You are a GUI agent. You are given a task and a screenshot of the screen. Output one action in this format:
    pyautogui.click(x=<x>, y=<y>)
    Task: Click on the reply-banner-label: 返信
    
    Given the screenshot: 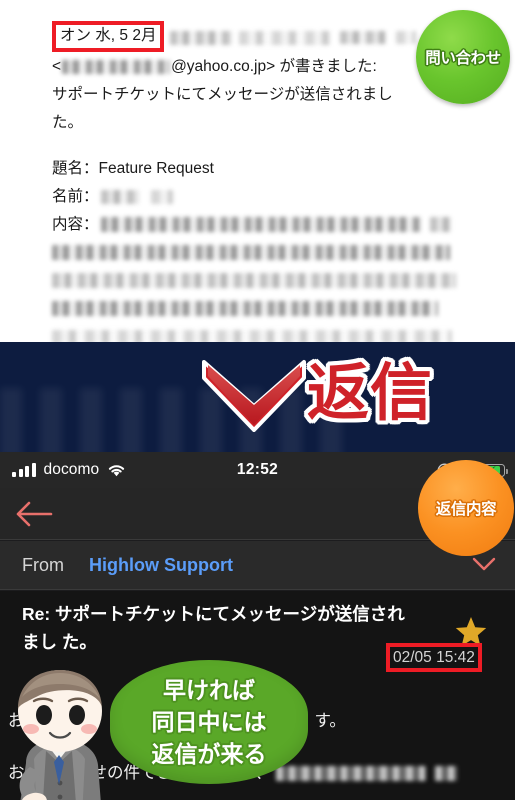 What is the action you would take?
    pyautogui.click(x=370, y=393)
    